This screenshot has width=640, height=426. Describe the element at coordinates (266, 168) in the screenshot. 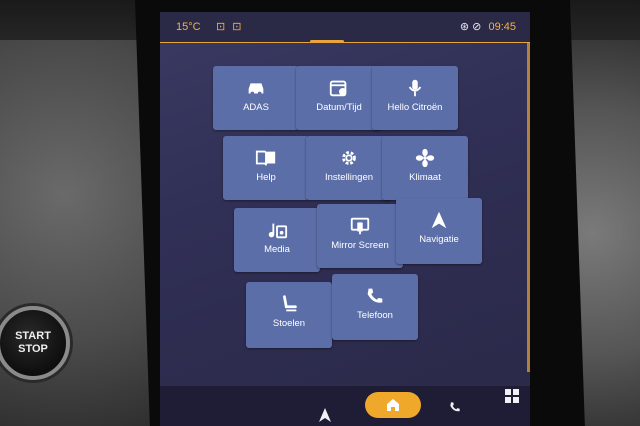

I see `tile-help: Help` at that location.